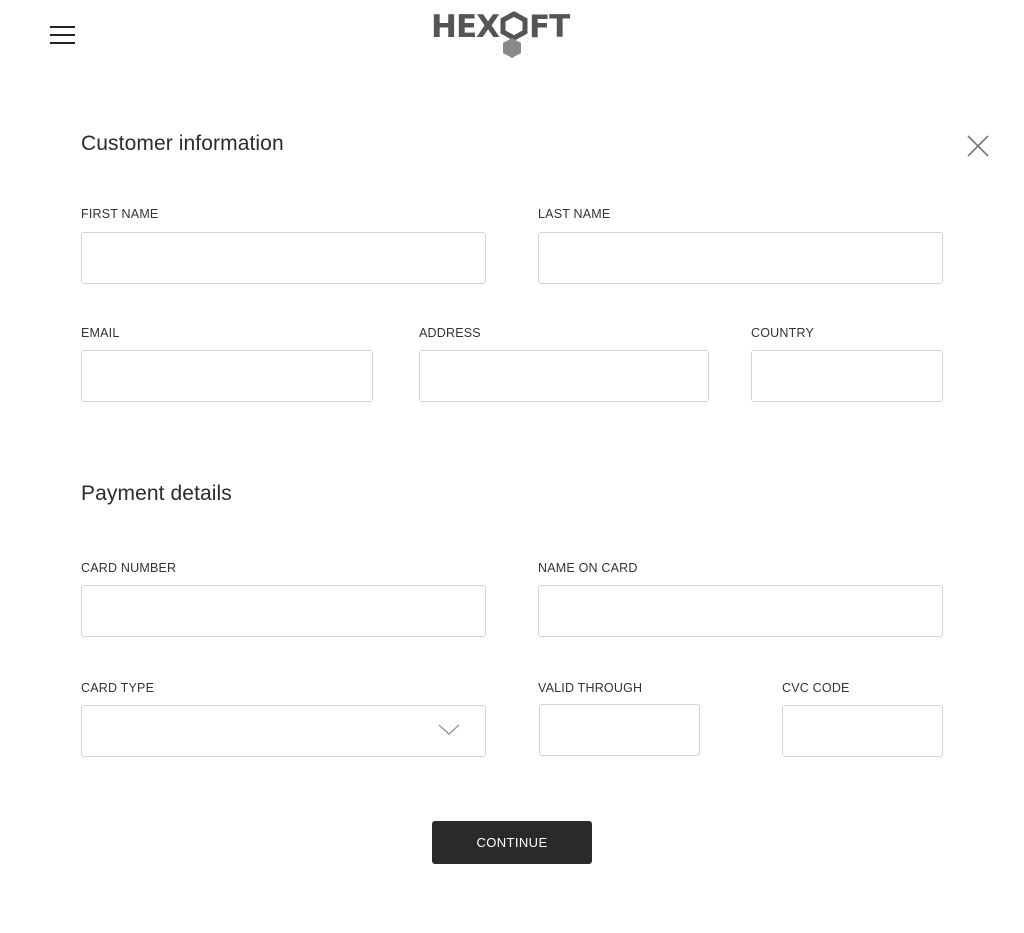 The width and height of the screenshot is (1024, 933). What do you see at coordinates (100, 333) in the screenshot?
I see `email-label: EMAIL` at bounding box center [100, 333].